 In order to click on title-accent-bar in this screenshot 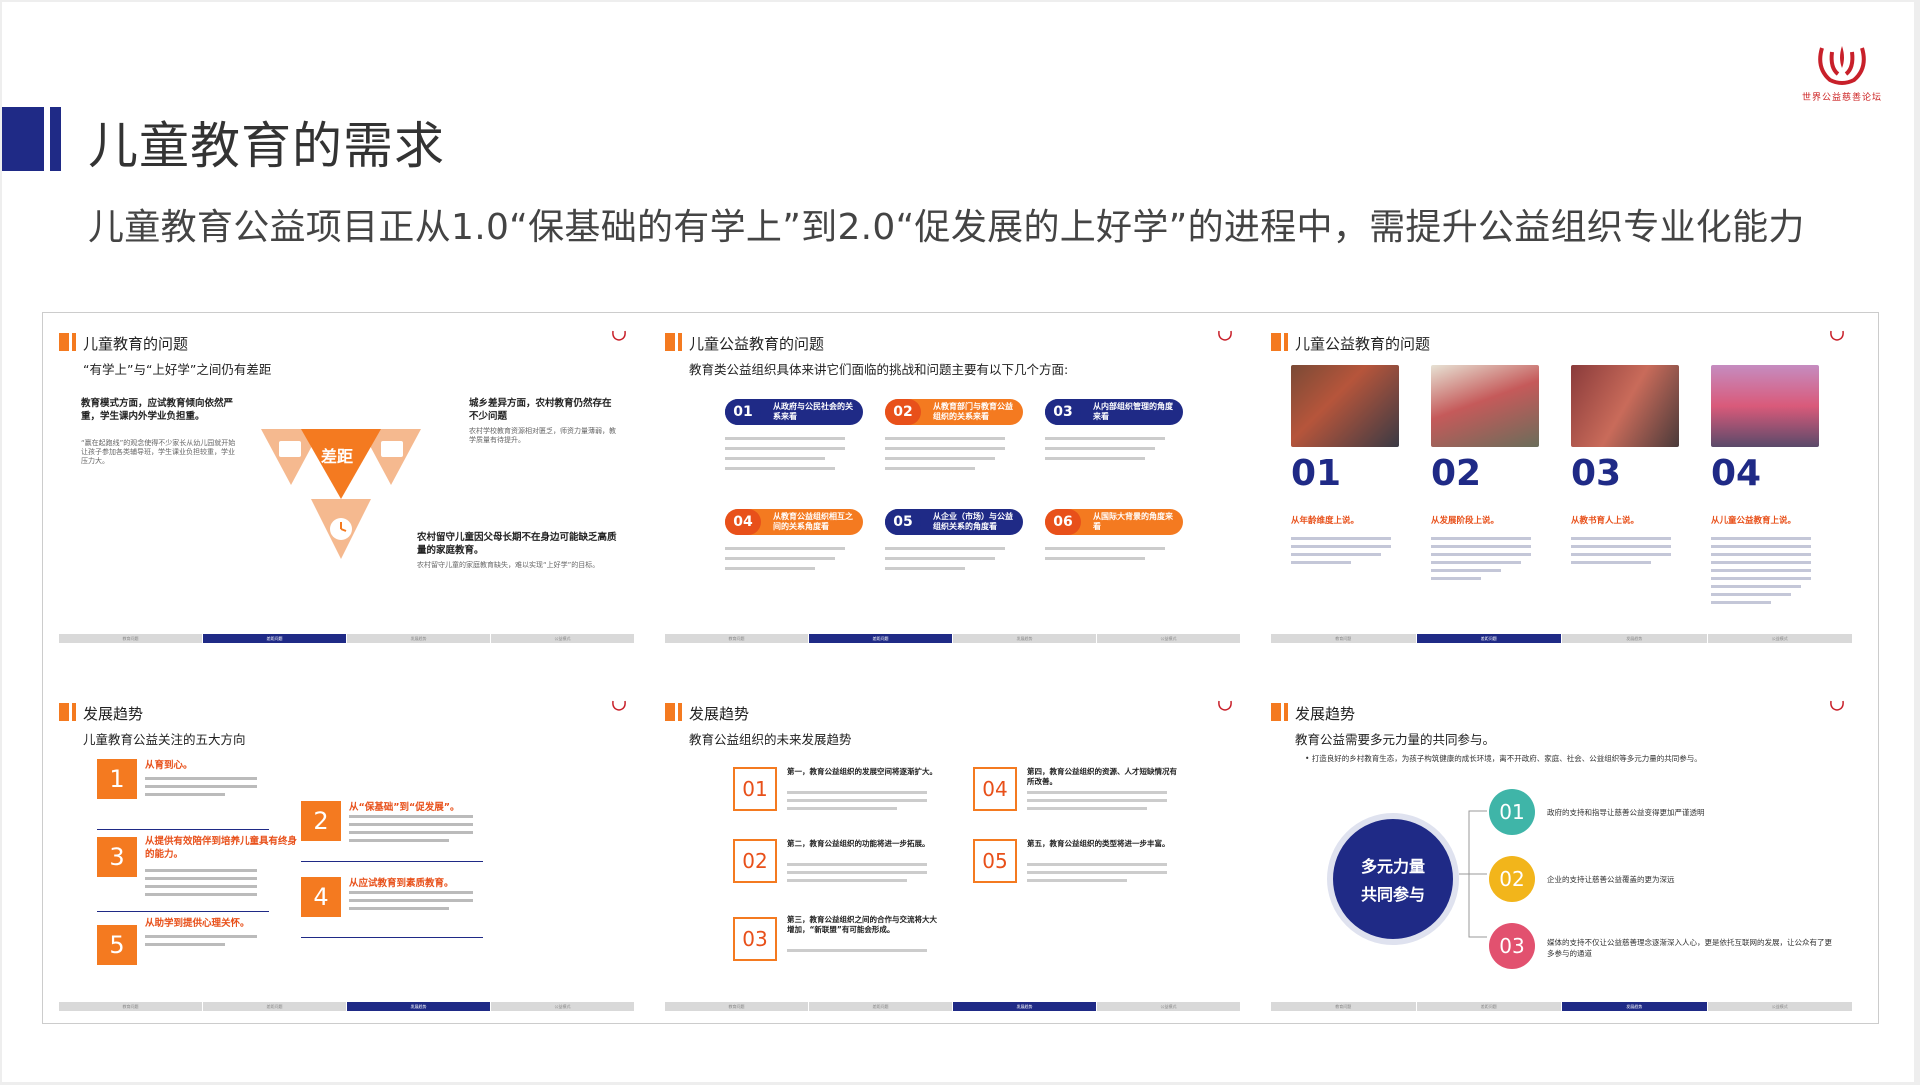, I will do `click(33, 139)`.